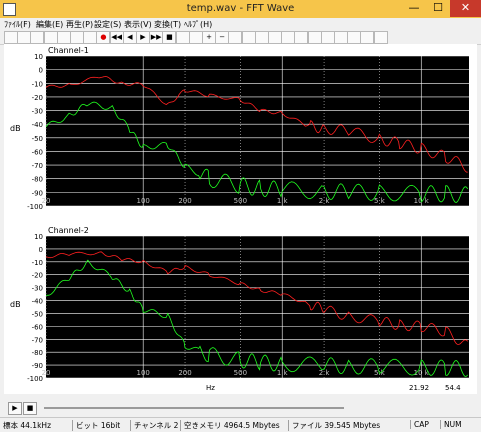 The image size is (481, 432). Describe the element at coordinates (419, 424) in the screenshot. I see `status-caps: CAP` at that location.